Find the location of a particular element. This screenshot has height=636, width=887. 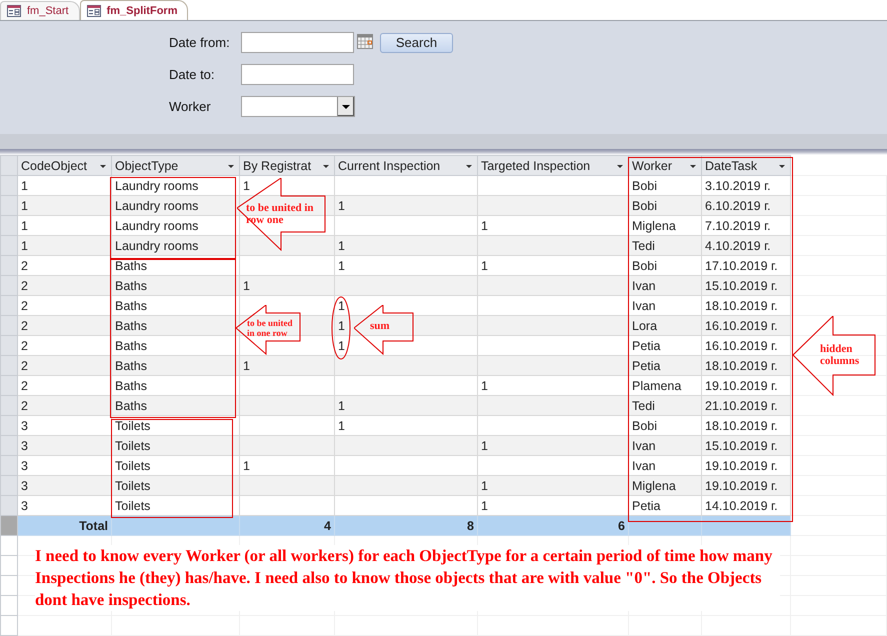

select-all-corner is located at coordinates (9, 166).